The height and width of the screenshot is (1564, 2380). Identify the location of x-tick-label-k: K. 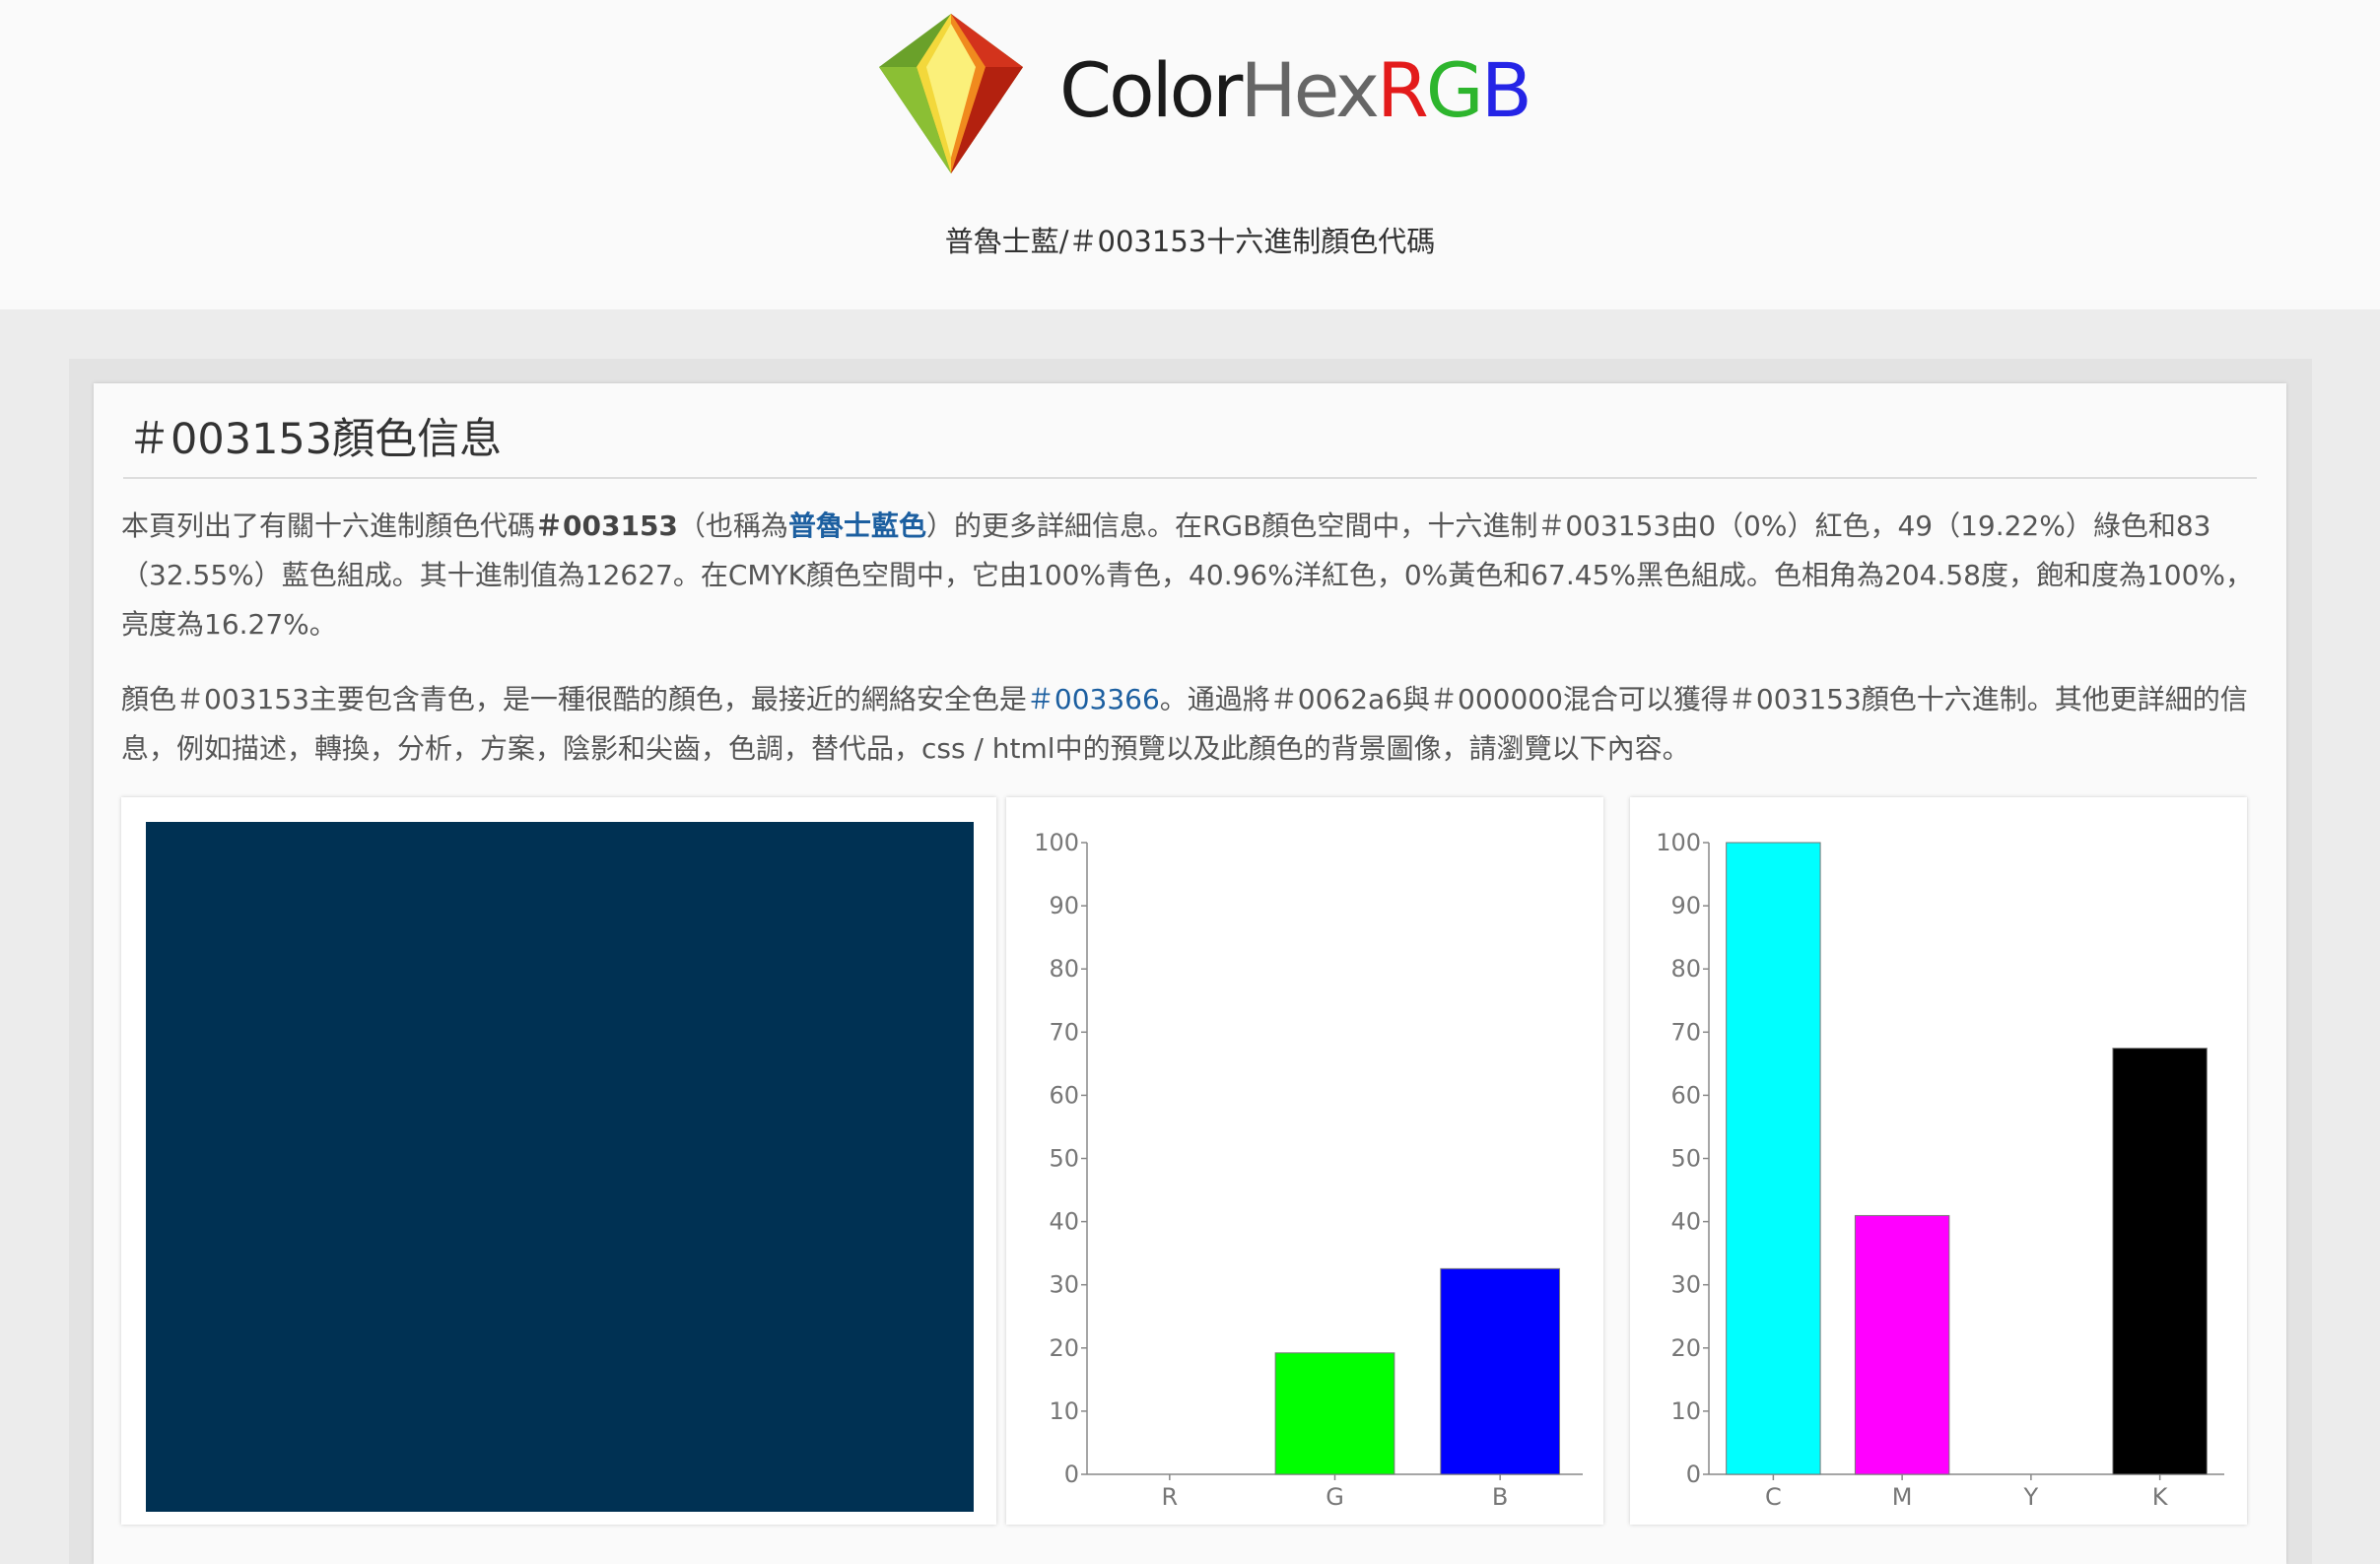
(2160, 1497).